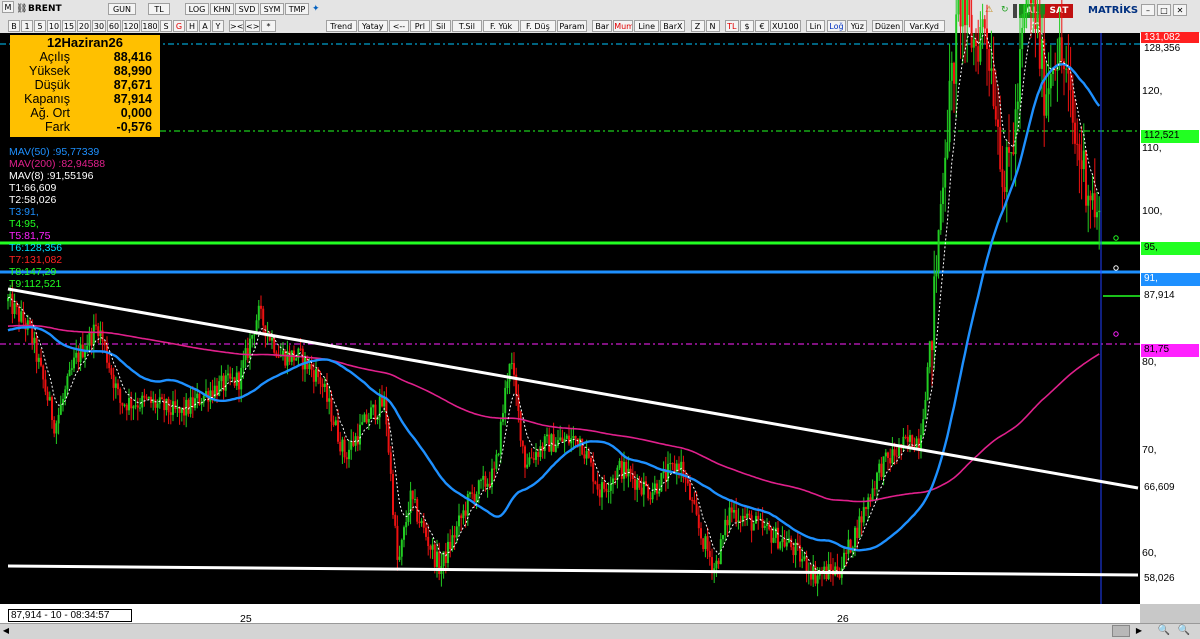 Image resolution: width=1200 pixels, height=639 pixels. Describe the element at coordinates (54, 152) in the screenshot. I see `indicator-1: MAV(50) :95,77339` at that location.